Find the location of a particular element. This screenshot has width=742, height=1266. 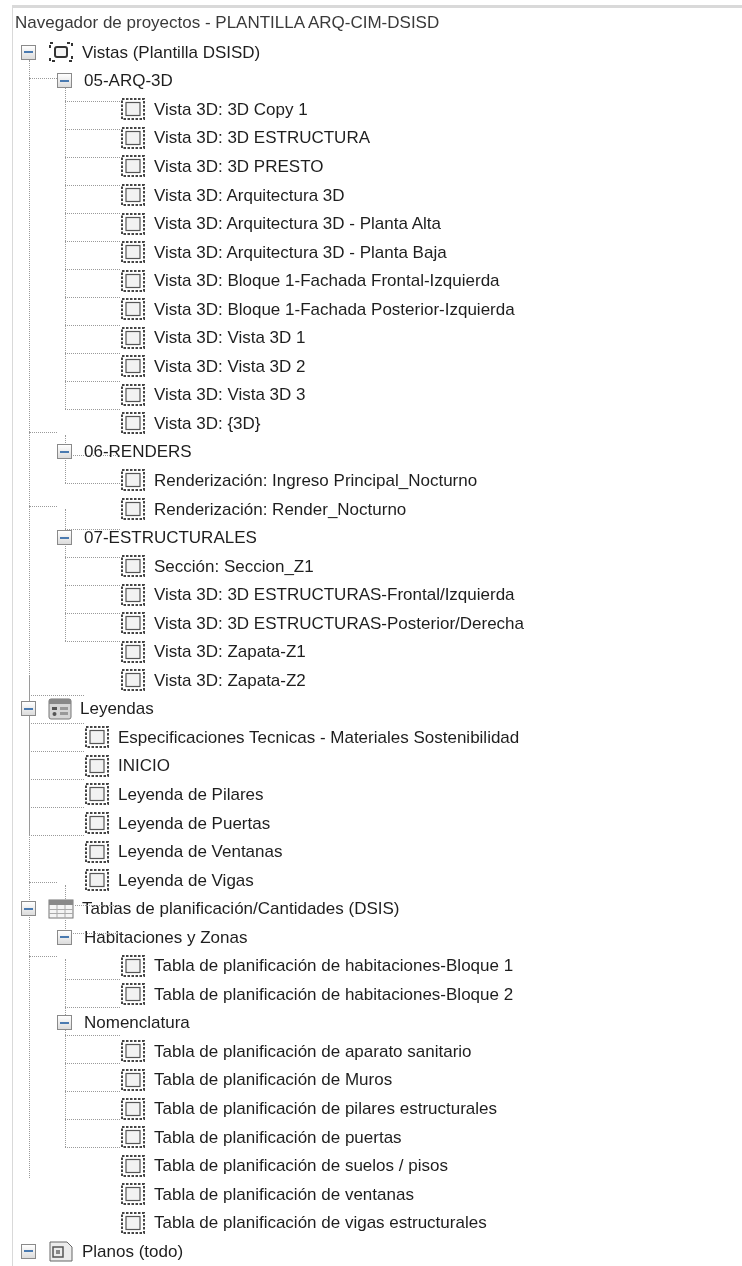

tree-item: Especificaciones Tecnicas - Materiales Sostenibilidad is located at coordinates (319, 737).